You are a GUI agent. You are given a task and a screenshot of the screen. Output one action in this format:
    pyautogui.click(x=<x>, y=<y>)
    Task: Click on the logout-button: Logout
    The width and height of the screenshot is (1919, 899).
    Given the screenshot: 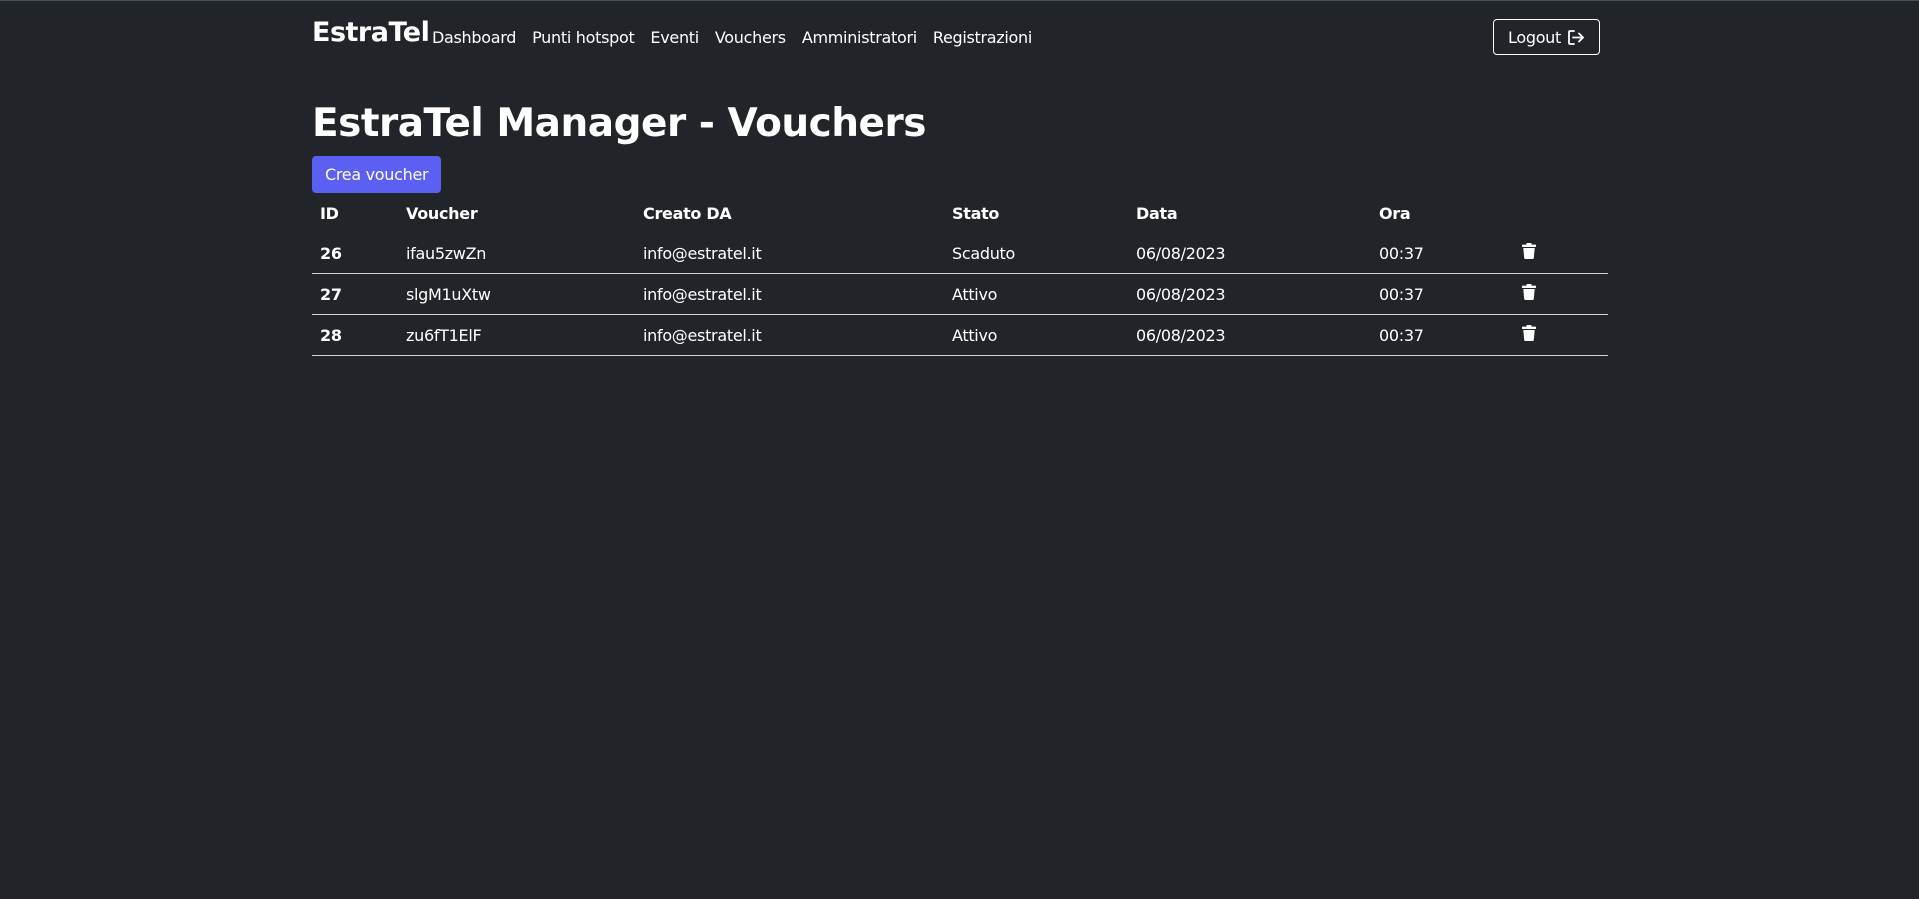 What is the action you would take?
    pyautogui.click(x=1546, y=37)
    